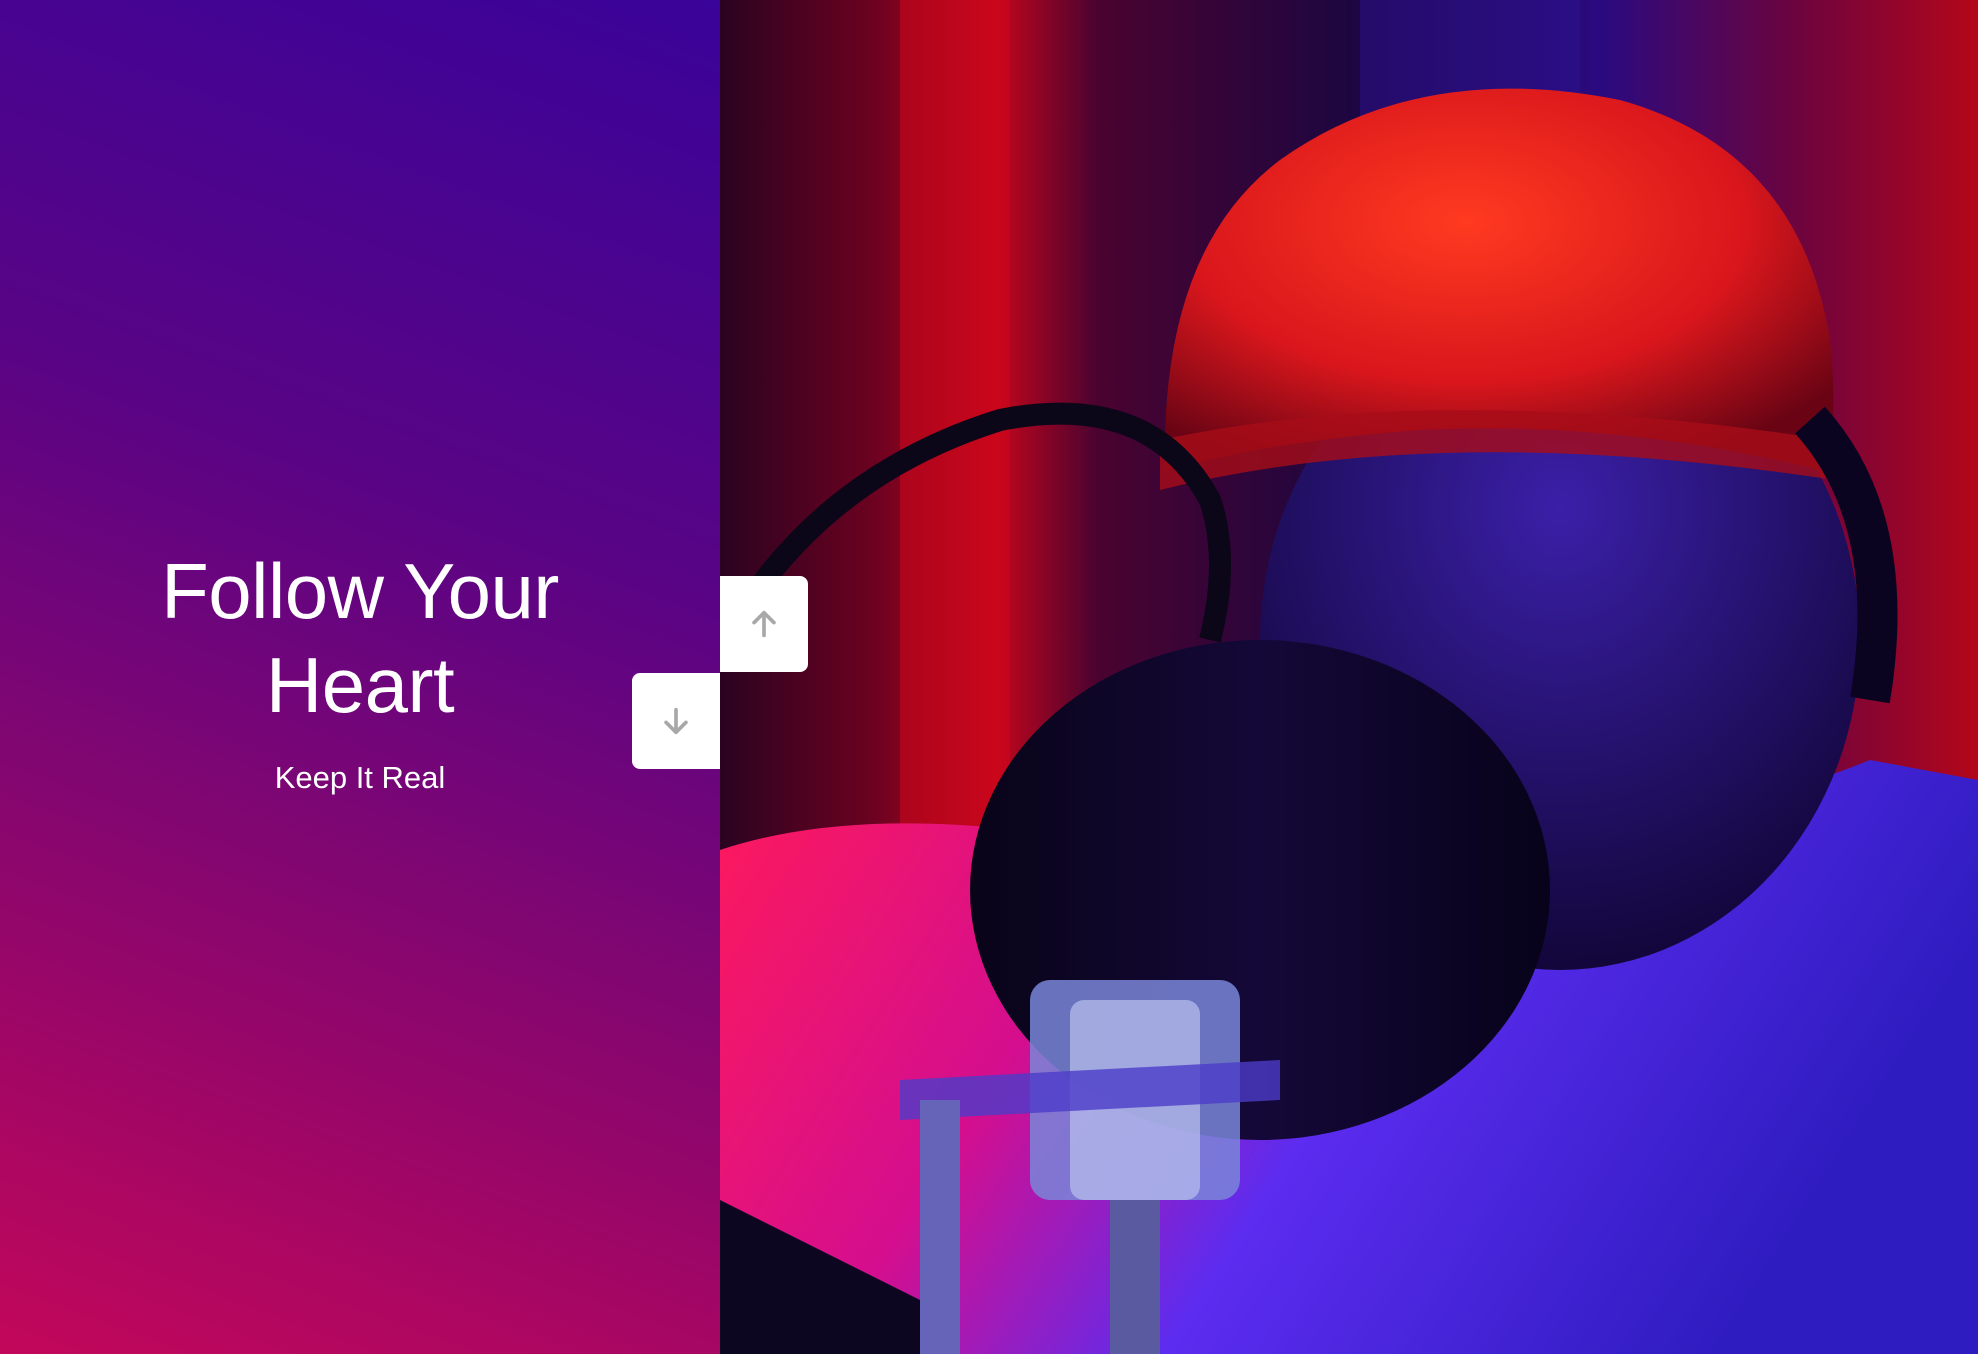  What do you see at coordinates (360, 777) in the screenshot?
I see `slide-subtitle: Keep It Real` at bounding box center [360, 777].